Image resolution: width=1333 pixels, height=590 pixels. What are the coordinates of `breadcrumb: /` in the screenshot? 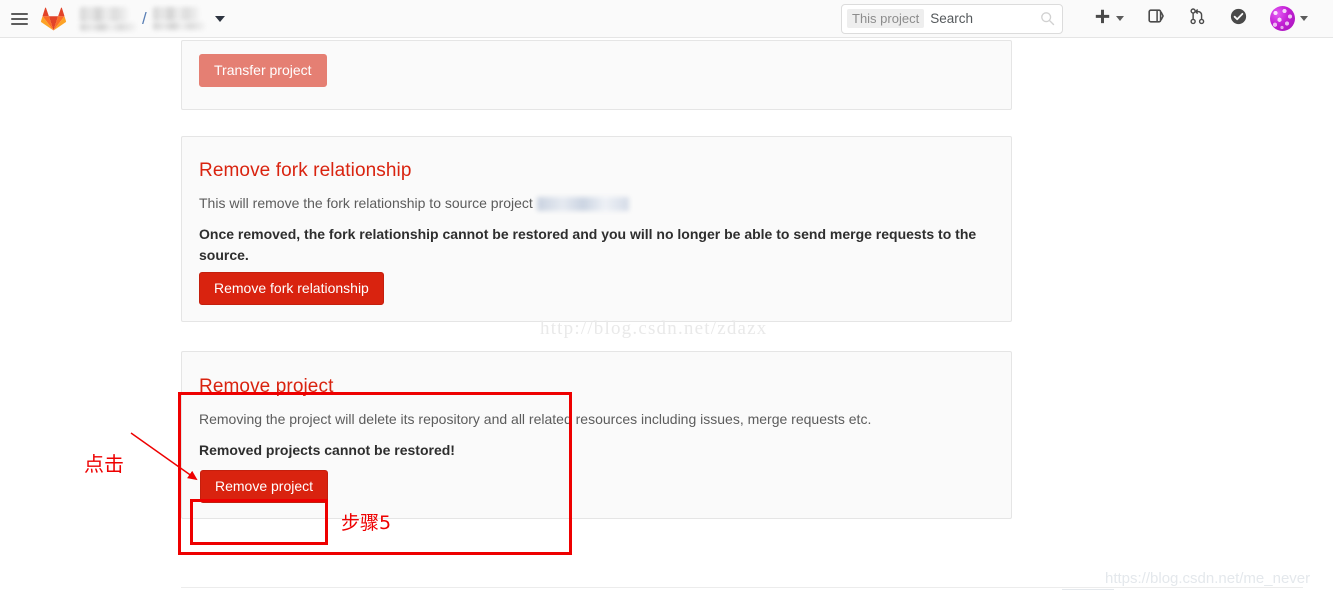 It's located at (152, 18).